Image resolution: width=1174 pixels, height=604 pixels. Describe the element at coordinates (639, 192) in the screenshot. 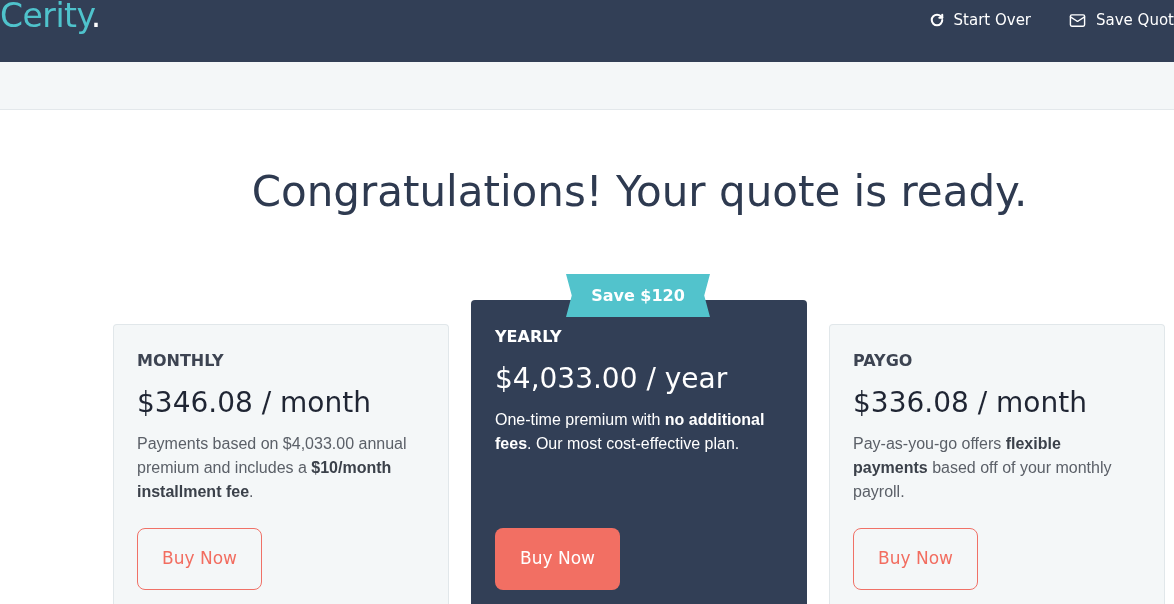

I see `page-heading: Congratulations! Your quote is ready.` at that location.